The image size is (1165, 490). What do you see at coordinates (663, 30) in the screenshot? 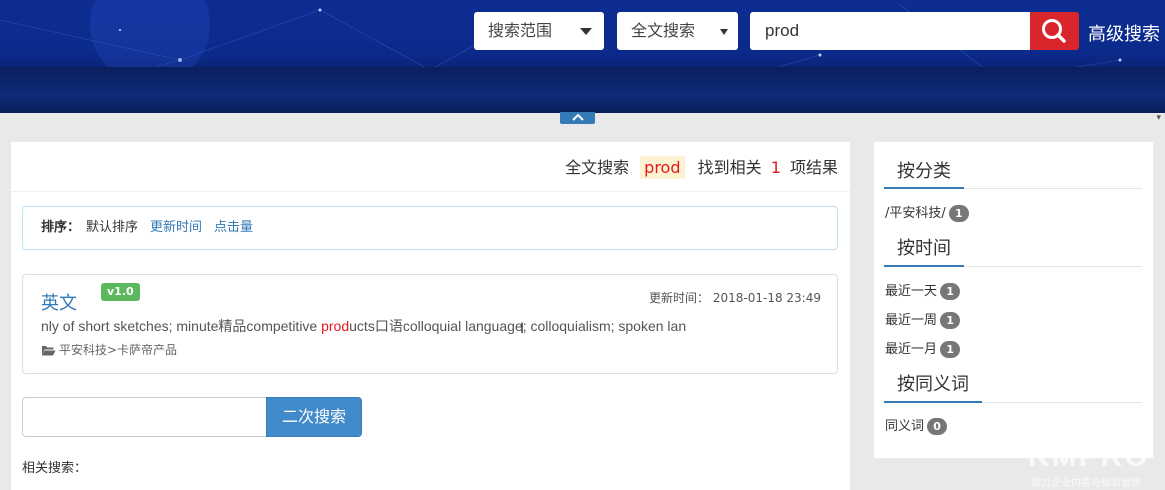
I see `mode-select-label: 全文搜索` at bounding box center [663, 30].